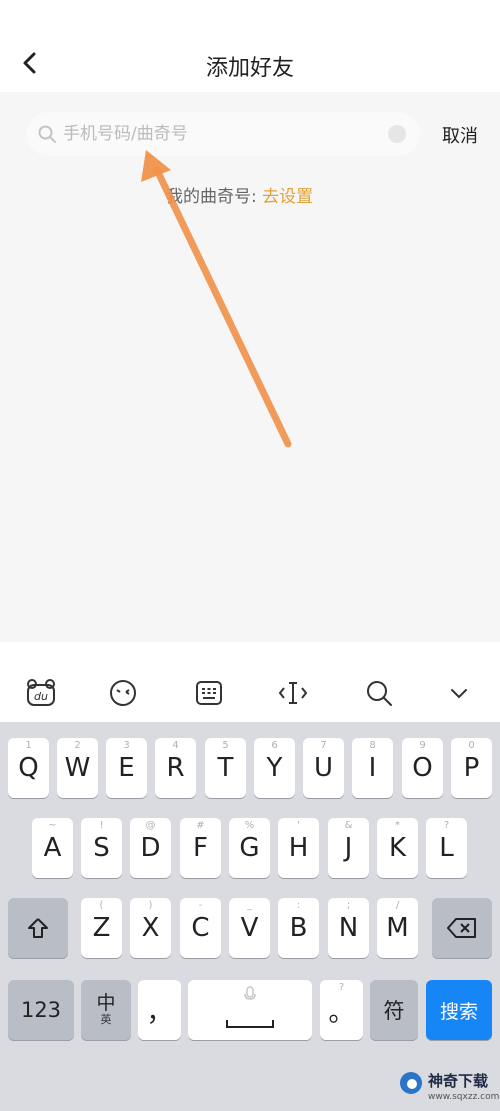 The width and height of the screenshot is (500, 1111). Describe the element at coordinates (250, 1010) in the screenshot. I see `space-key` at that location.